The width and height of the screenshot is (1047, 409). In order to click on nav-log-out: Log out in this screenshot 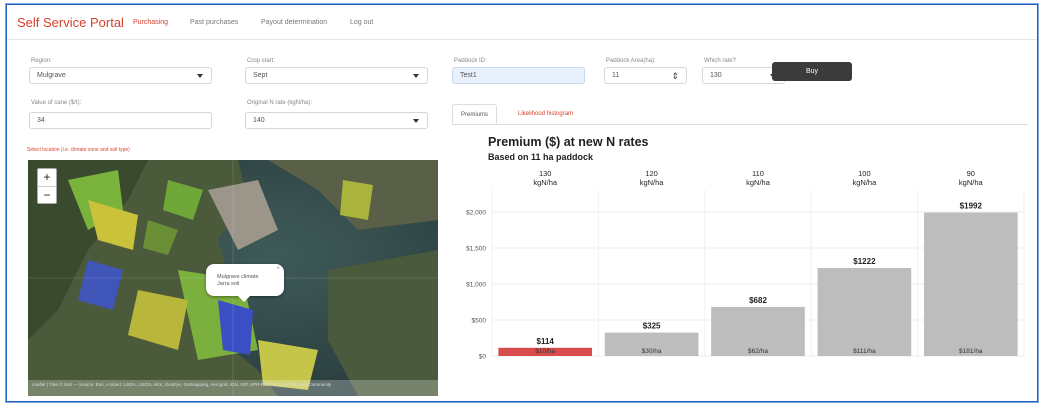, I will do `click(361, 22)`.